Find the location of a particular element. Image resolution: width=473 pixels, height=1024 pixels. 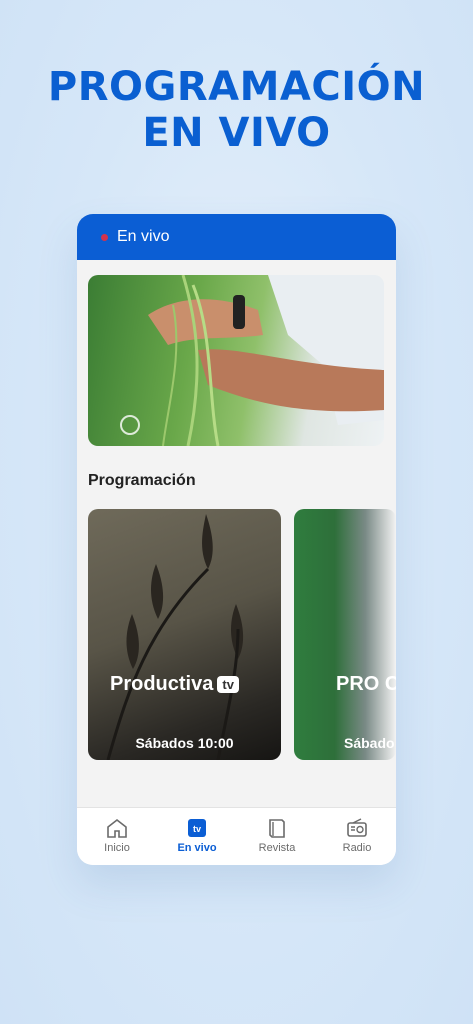

program-card: Productiva tv Sábados 10:00 is located at coordinates (184, 634).